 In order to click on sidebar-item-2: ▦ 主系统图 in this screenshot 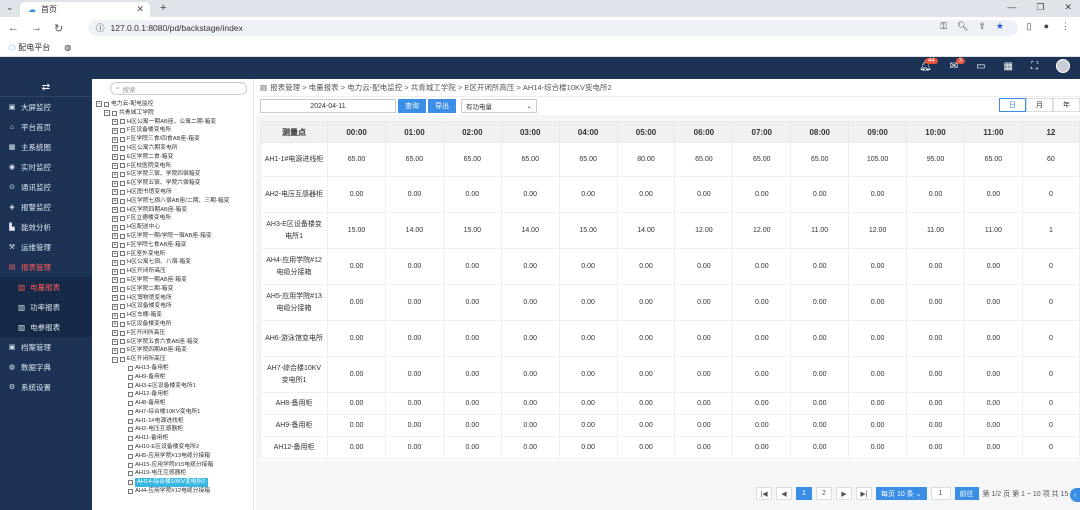, I will do `click(46, 147)`.